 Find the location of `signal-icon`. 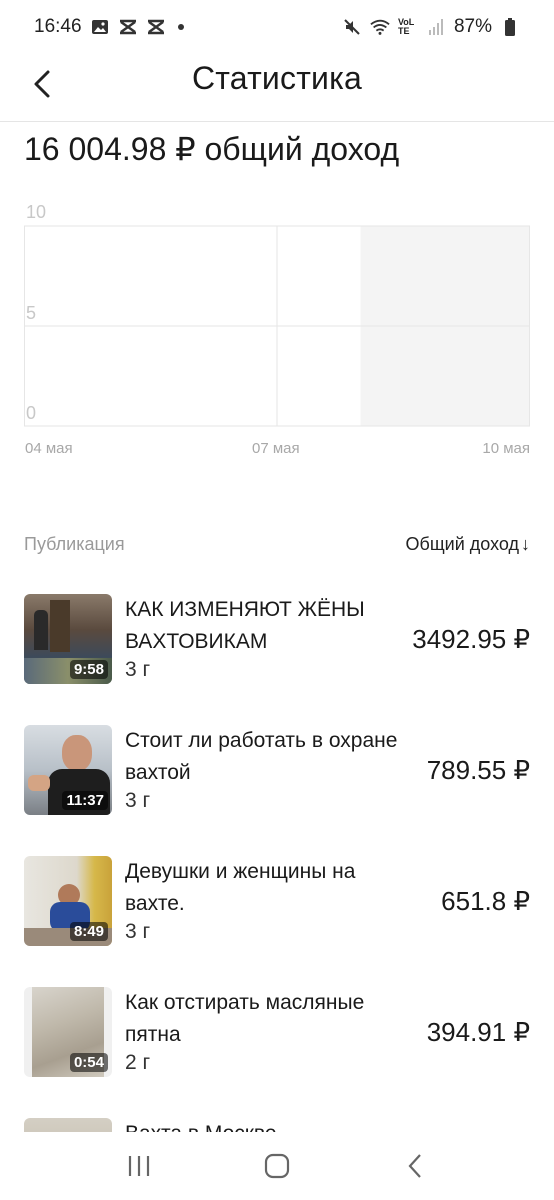

signal-icon is located at coordinates (436, 27).